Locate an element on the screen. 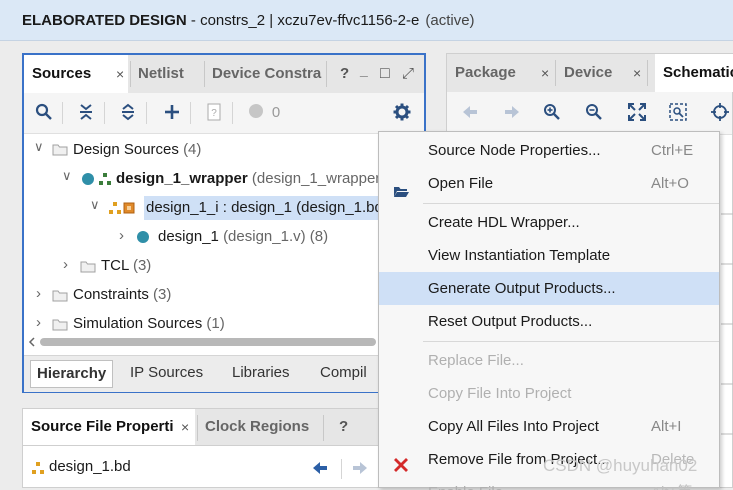  maximize-icon: □ is located at coordinates (385, 74).